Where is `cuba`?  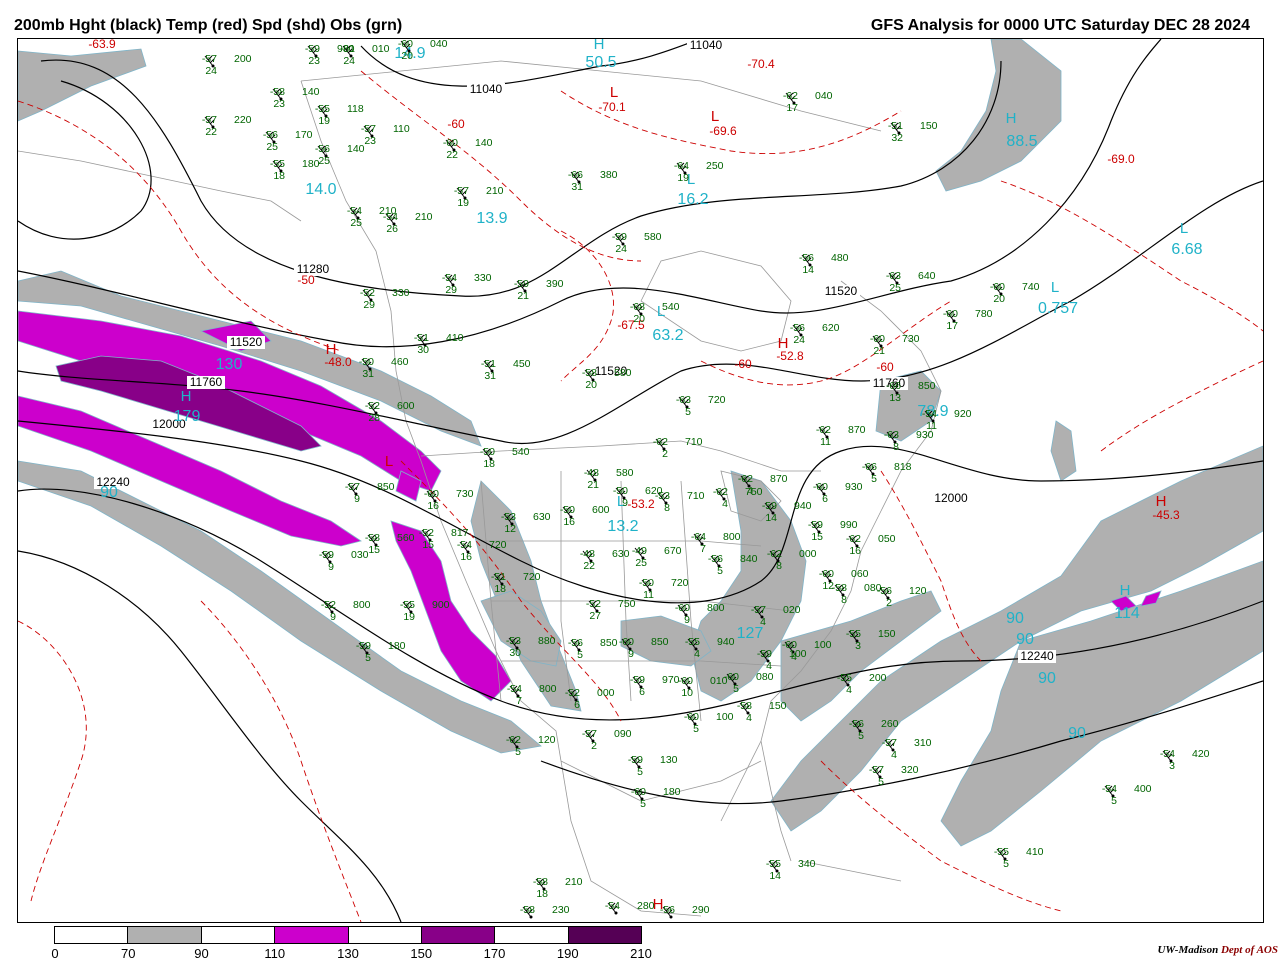 cuba is located at coordinates (851, 871).